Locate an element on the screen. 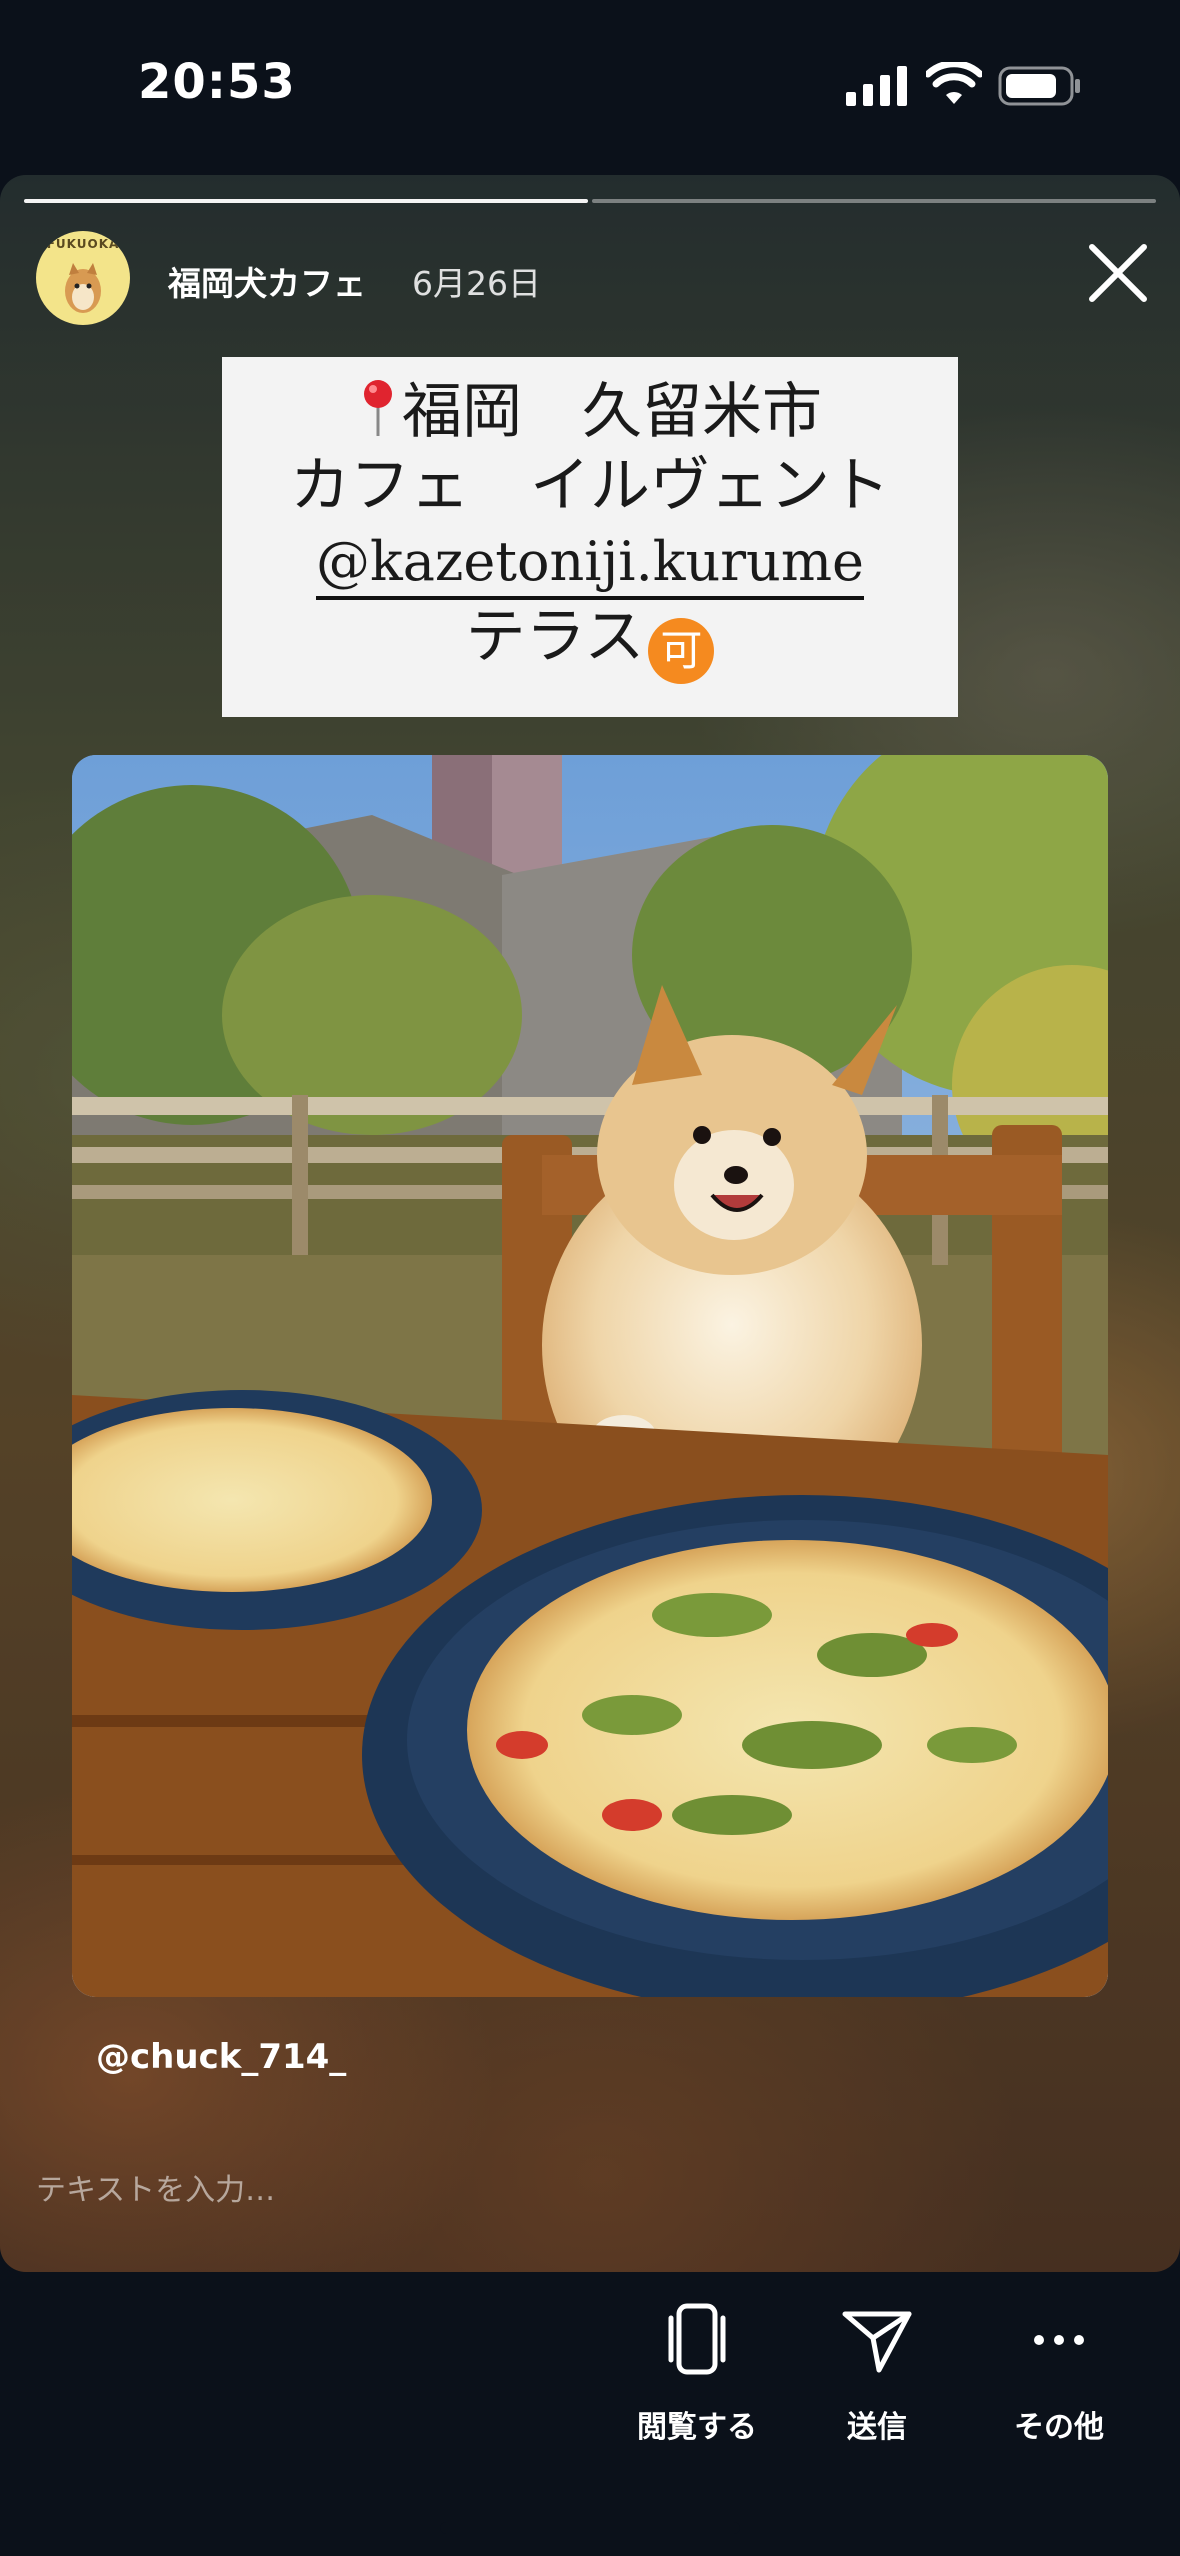 This screenshot has width=1180, height=2556. view-button: 閲覧する is located at coordinates (697, 2373).